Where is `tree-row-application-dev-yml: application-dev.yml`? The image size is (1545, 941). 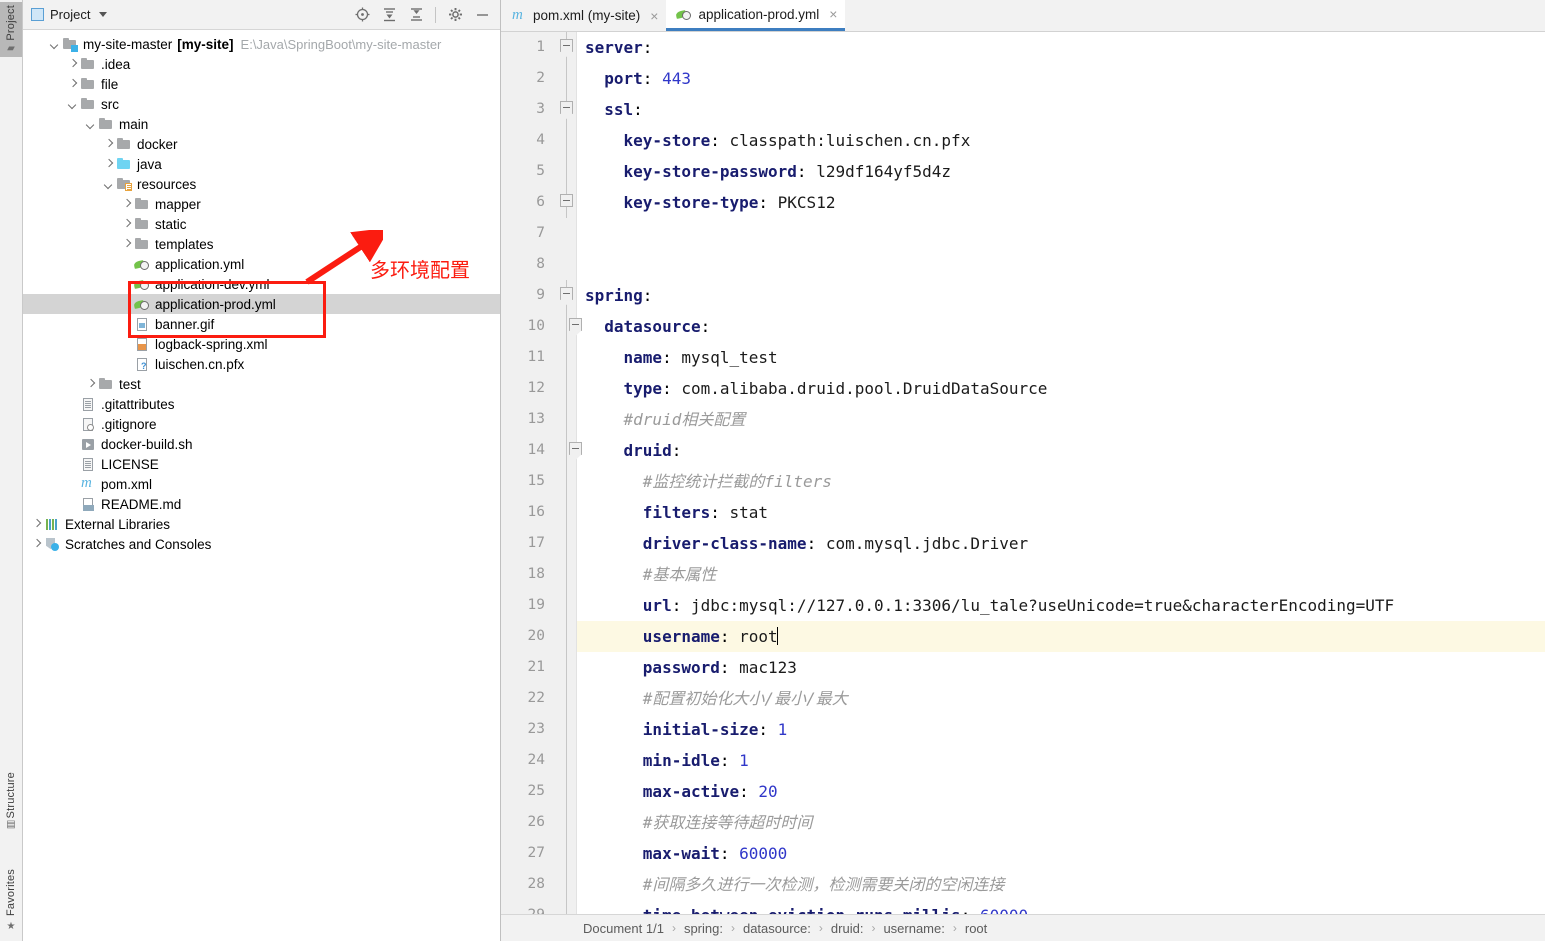 tree-row-application-dev-yml: application-dev.yml is located at coordinates (261, 284).